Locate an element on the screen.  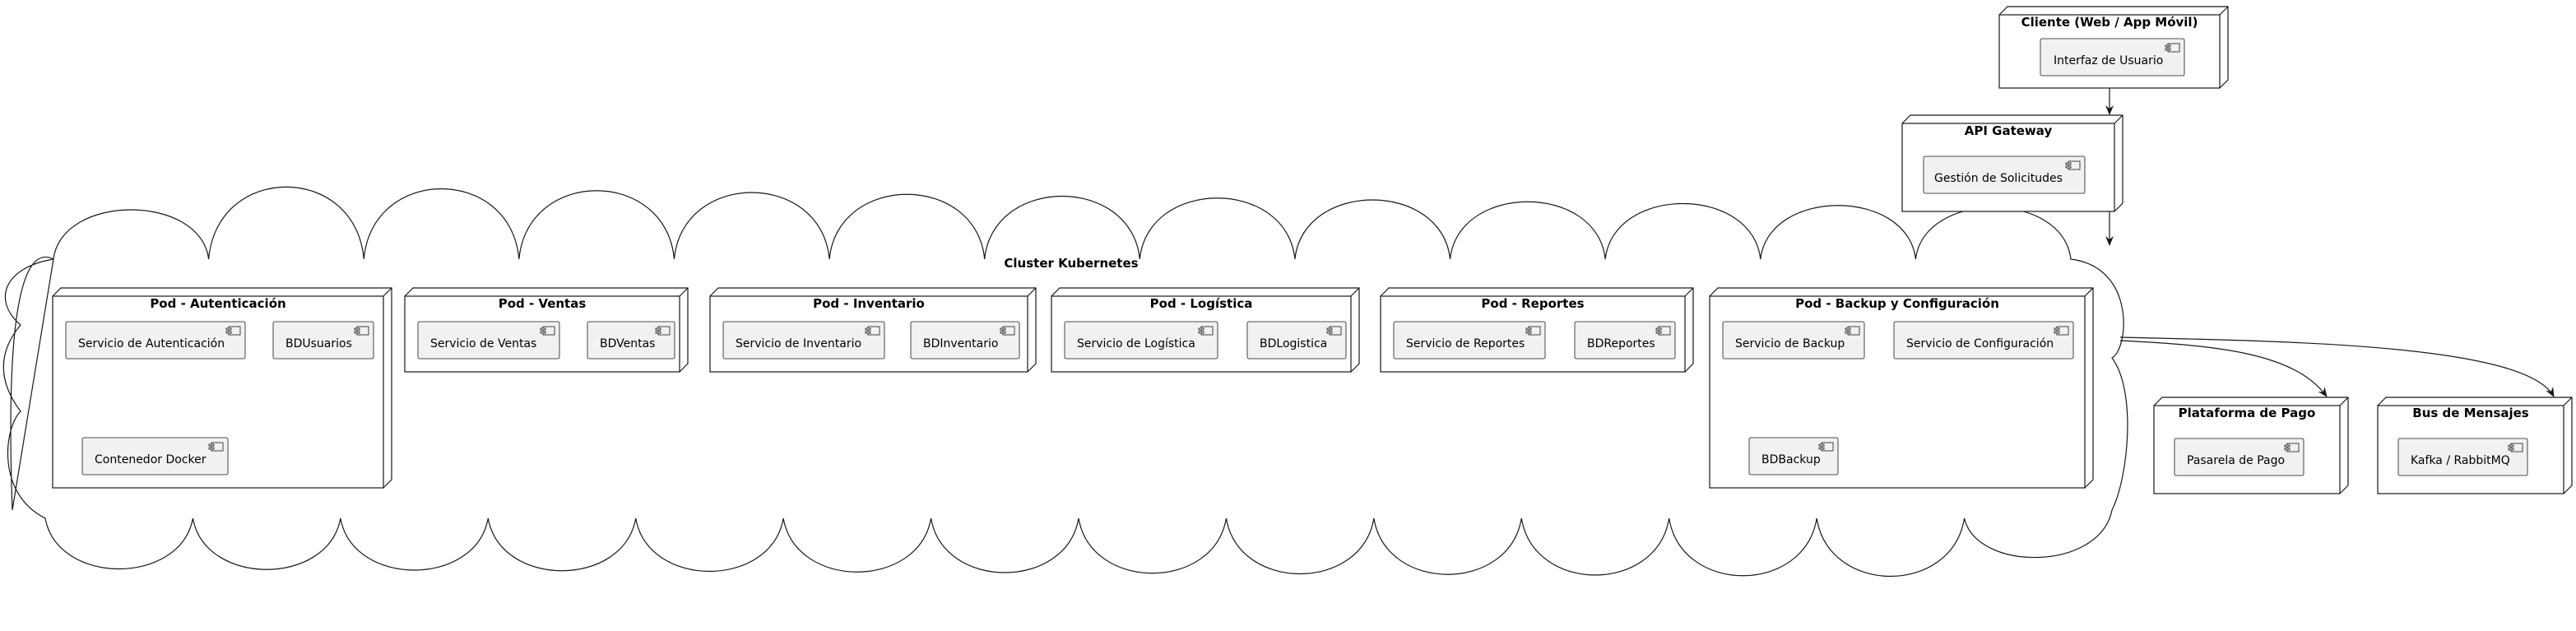
component-bus-0: Kafka / RabbitMQ is located at coordinates (2462, 457).